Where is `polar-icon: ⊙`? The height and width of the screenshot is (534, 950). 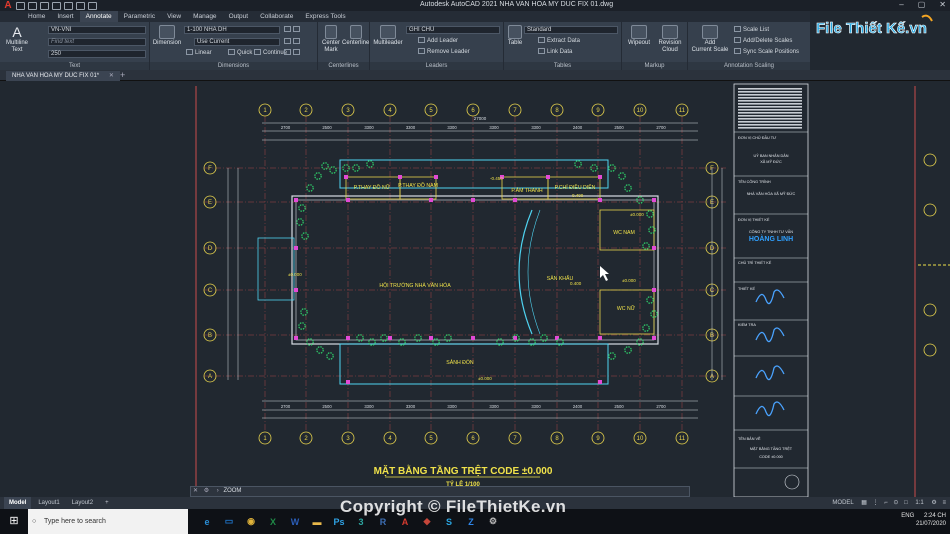
polar-icon: ⊙ is located at coordinates (895, 503).